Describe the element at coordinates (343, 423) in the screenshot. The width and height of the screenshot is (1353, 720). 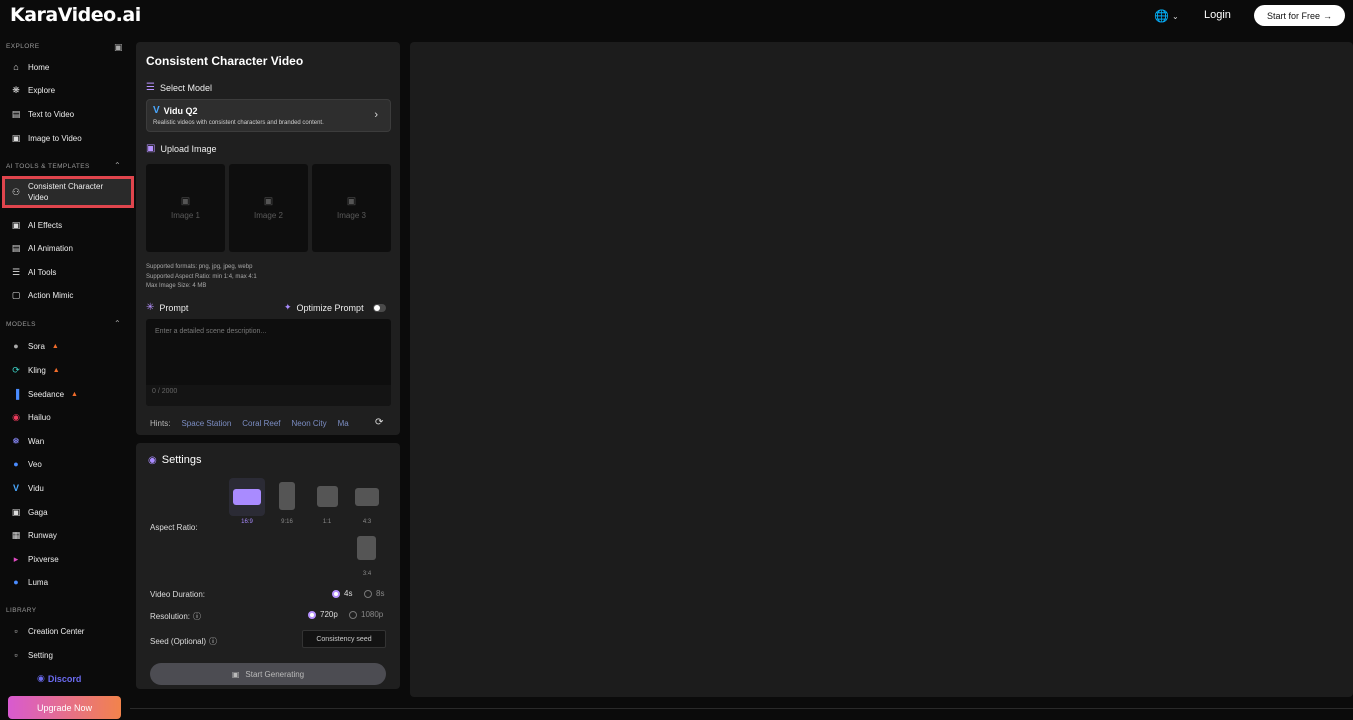
I see `hint-chip: Ma` at that location.